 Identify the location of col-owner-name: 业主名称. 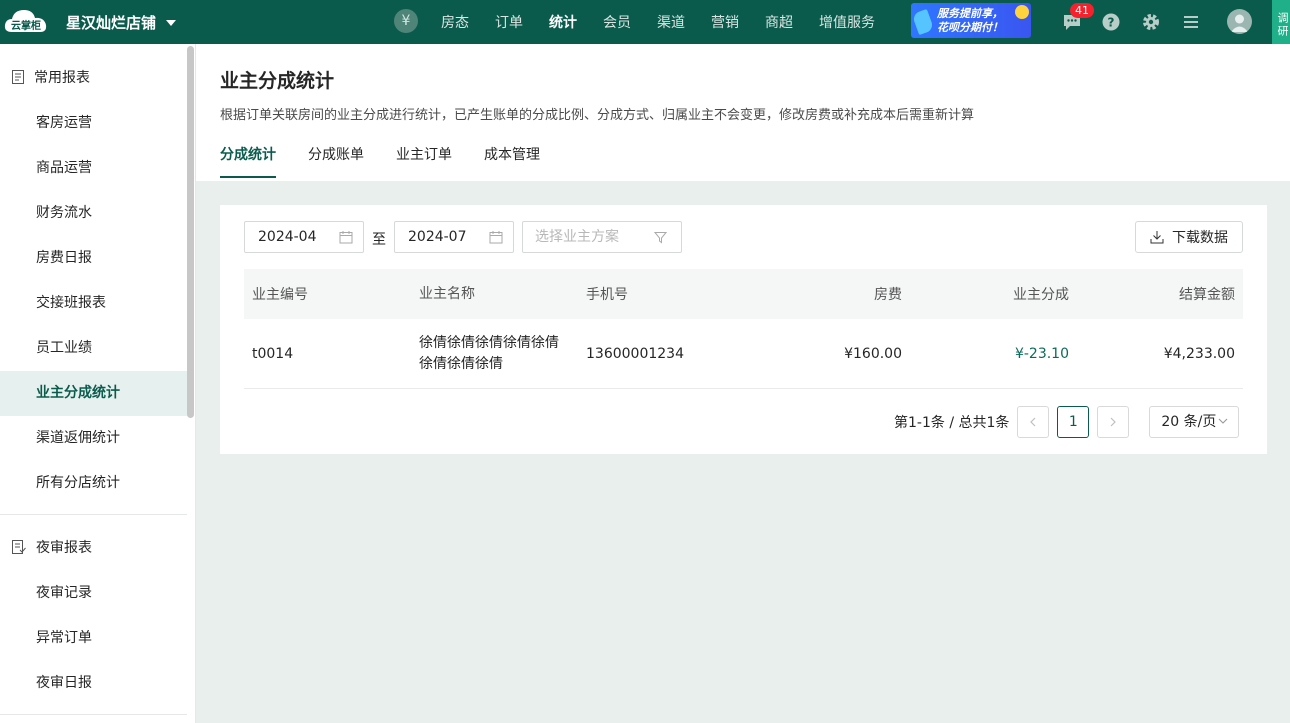
(447, 293).